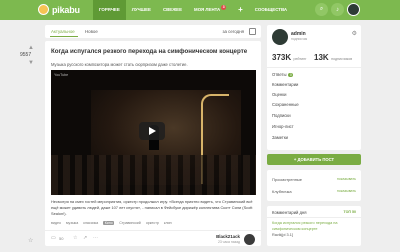 Image resolution: width=400 pixels, height=252 pixels. I want to click on rate-up-icon: ▲, so click(31, 48).